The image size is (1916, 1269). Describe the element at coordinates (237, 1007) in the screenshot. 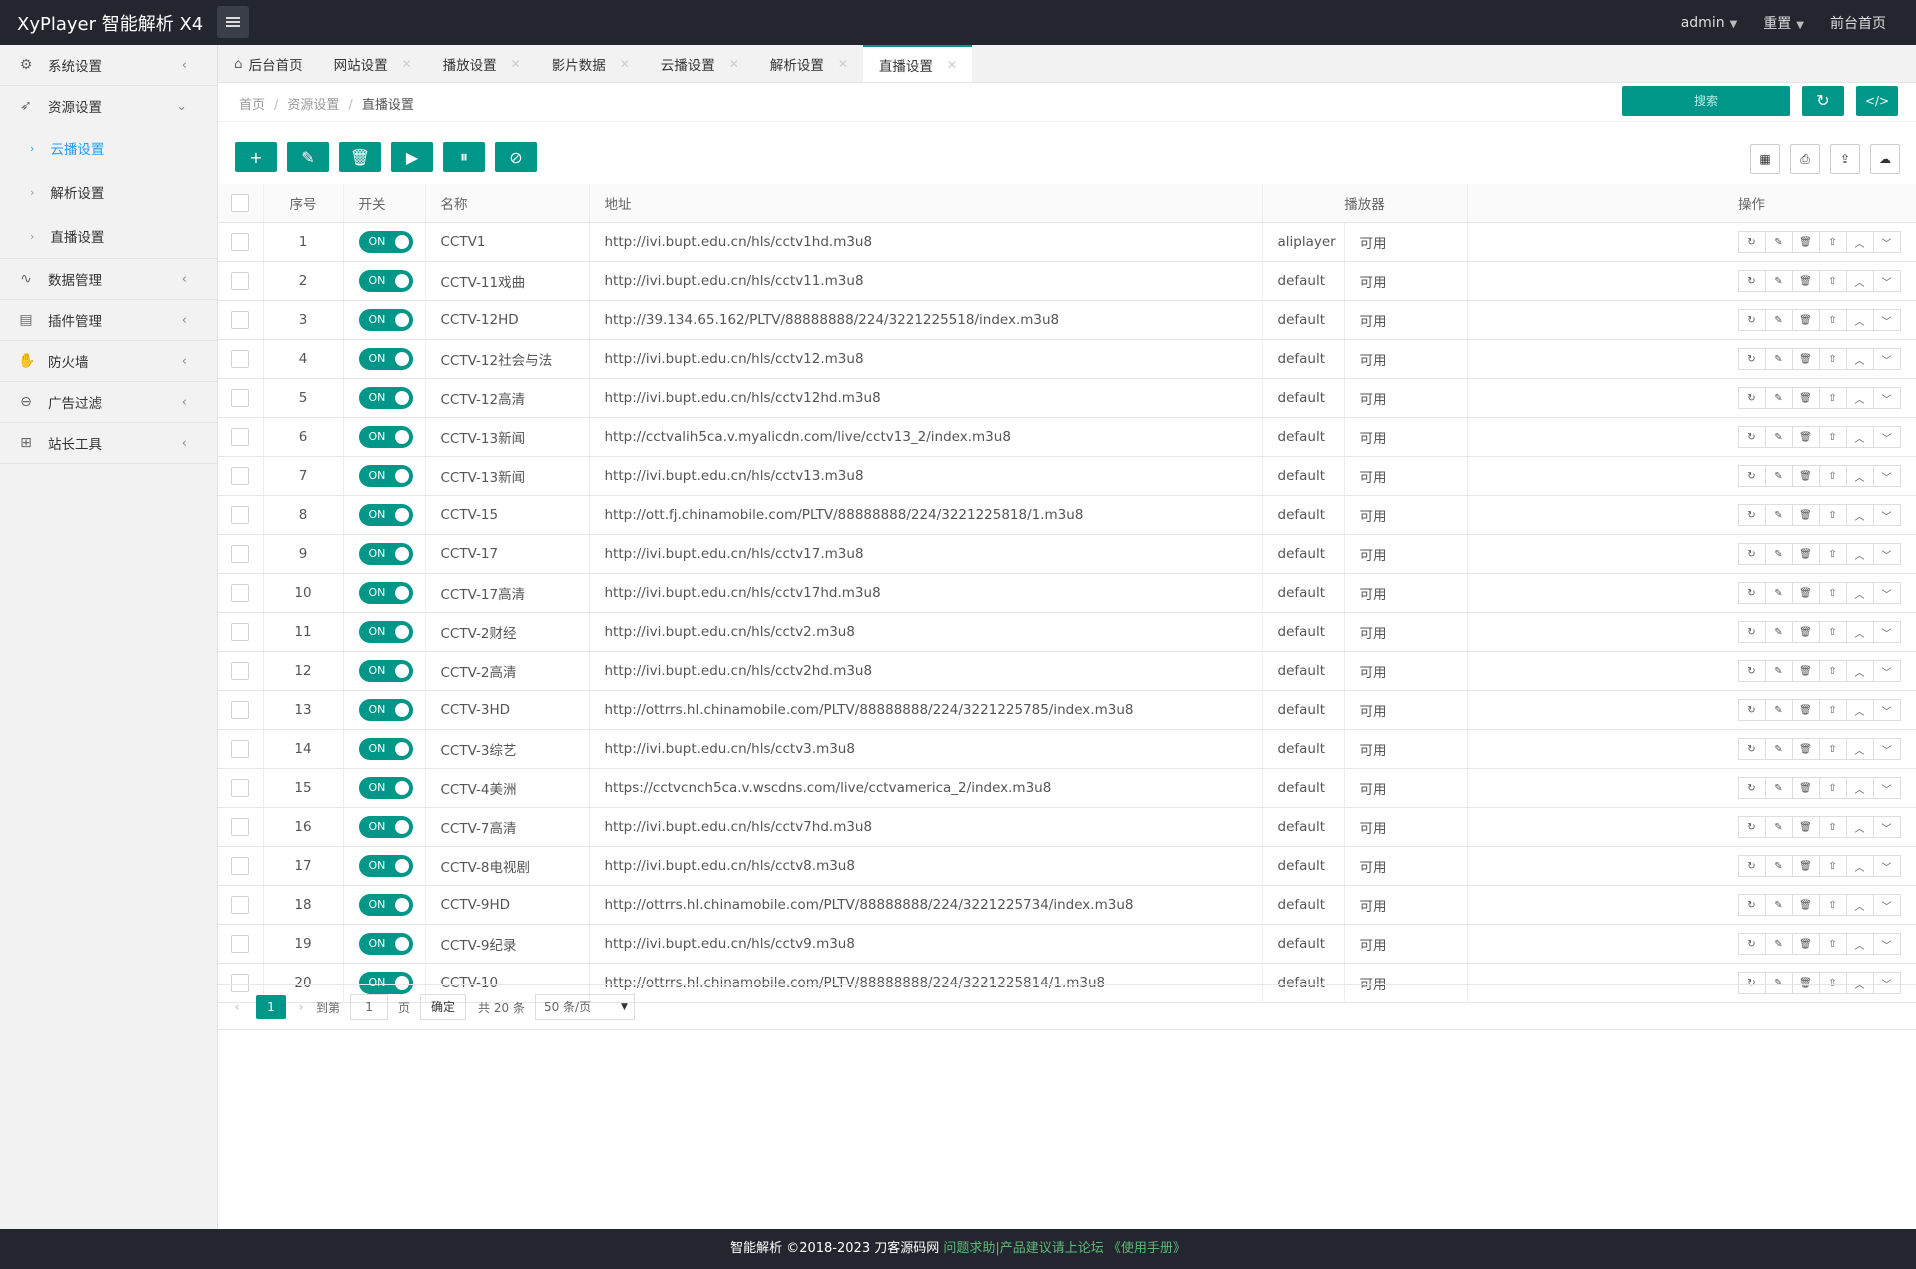

I see `prev-page-button: ‹` at that location.